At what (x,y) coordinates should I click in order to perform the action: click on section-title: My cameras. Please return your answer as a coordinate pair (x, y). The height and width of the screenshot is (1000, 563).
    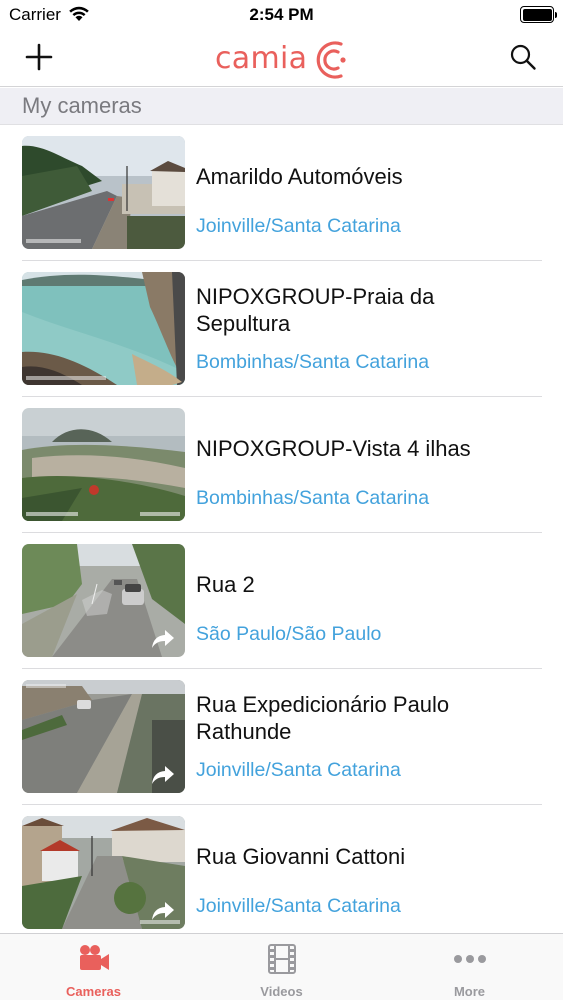
    Looking at the image, I should click on (82, 105).